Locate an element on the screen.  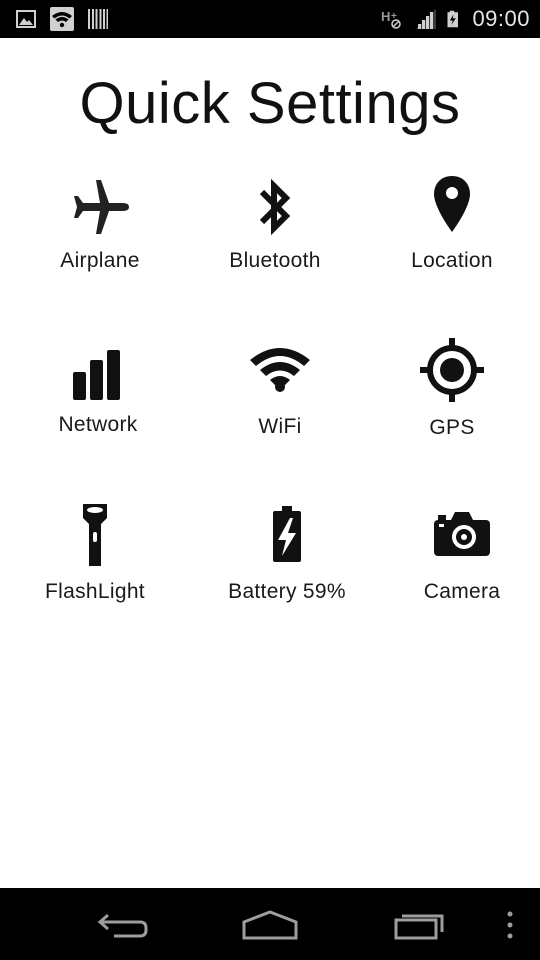
tile-wifi: WiFi is located at coordinates (280, 405).